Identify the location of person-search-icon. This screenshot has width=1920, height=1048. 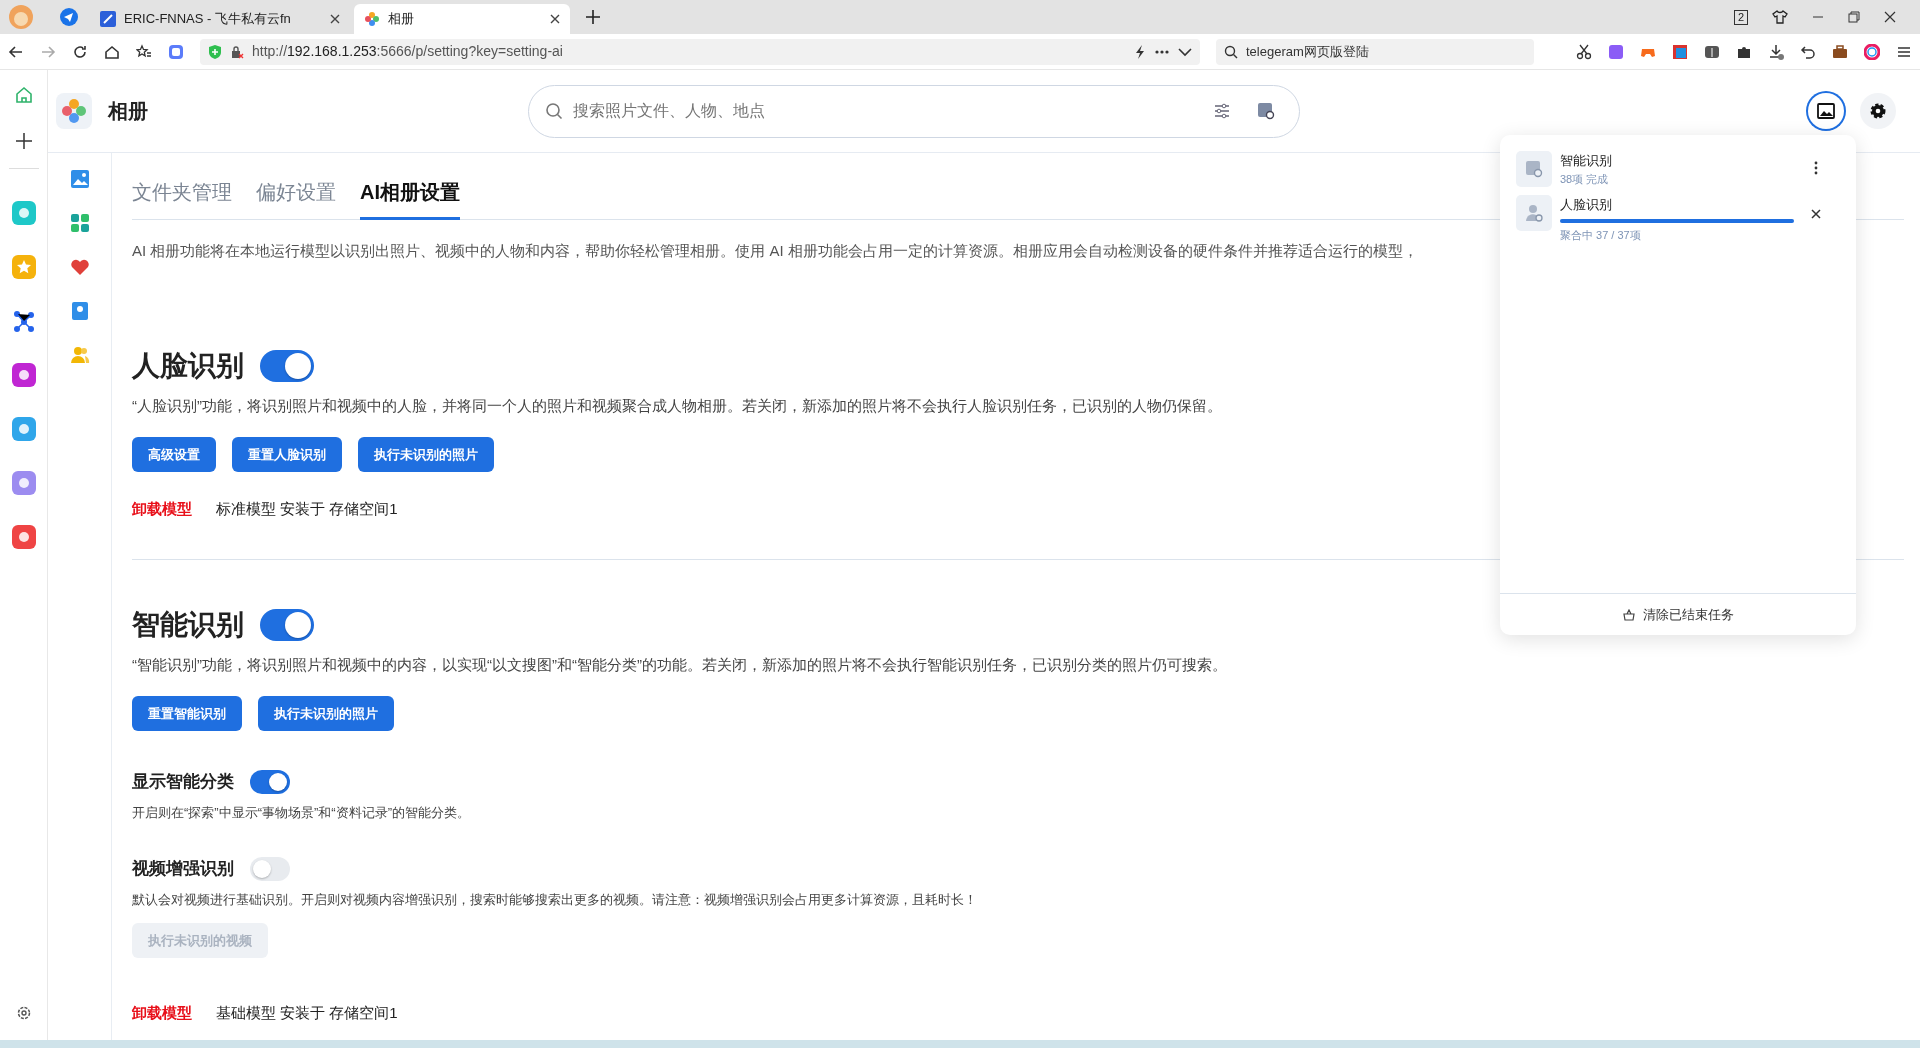
(1534, 213).